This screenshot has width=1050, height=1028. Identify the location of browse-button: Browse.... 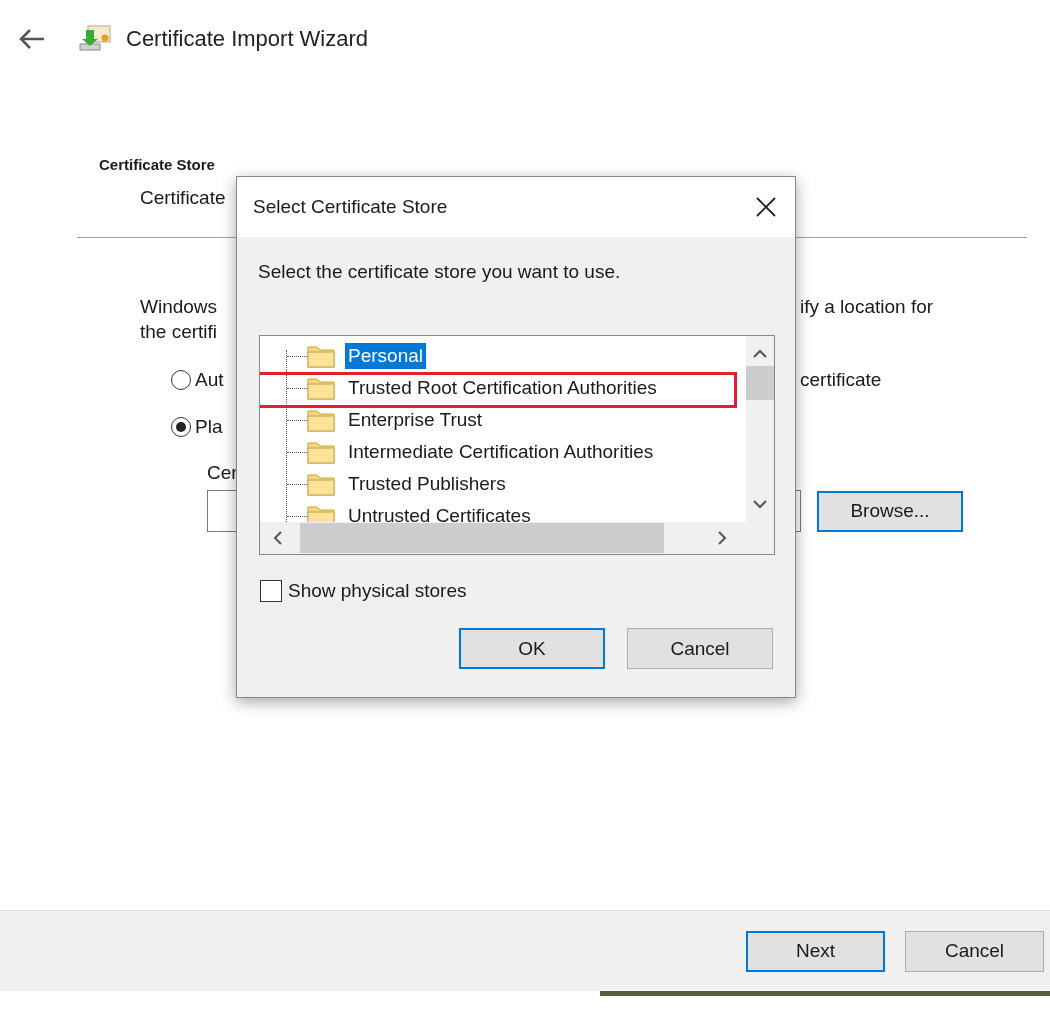
(890, 511).